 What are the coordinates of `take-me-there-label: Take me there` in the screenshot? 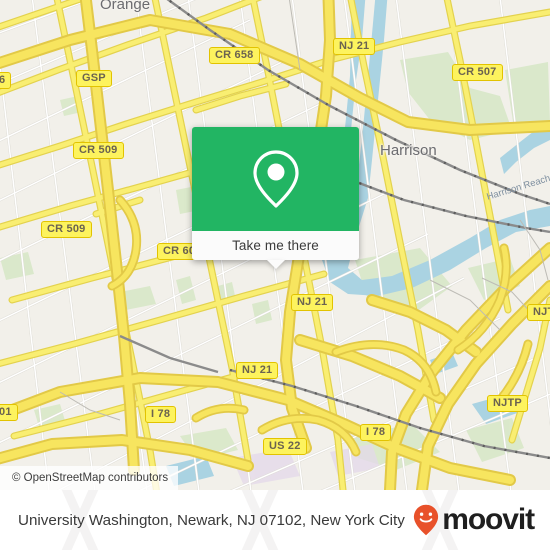 It's located at (275, 245).